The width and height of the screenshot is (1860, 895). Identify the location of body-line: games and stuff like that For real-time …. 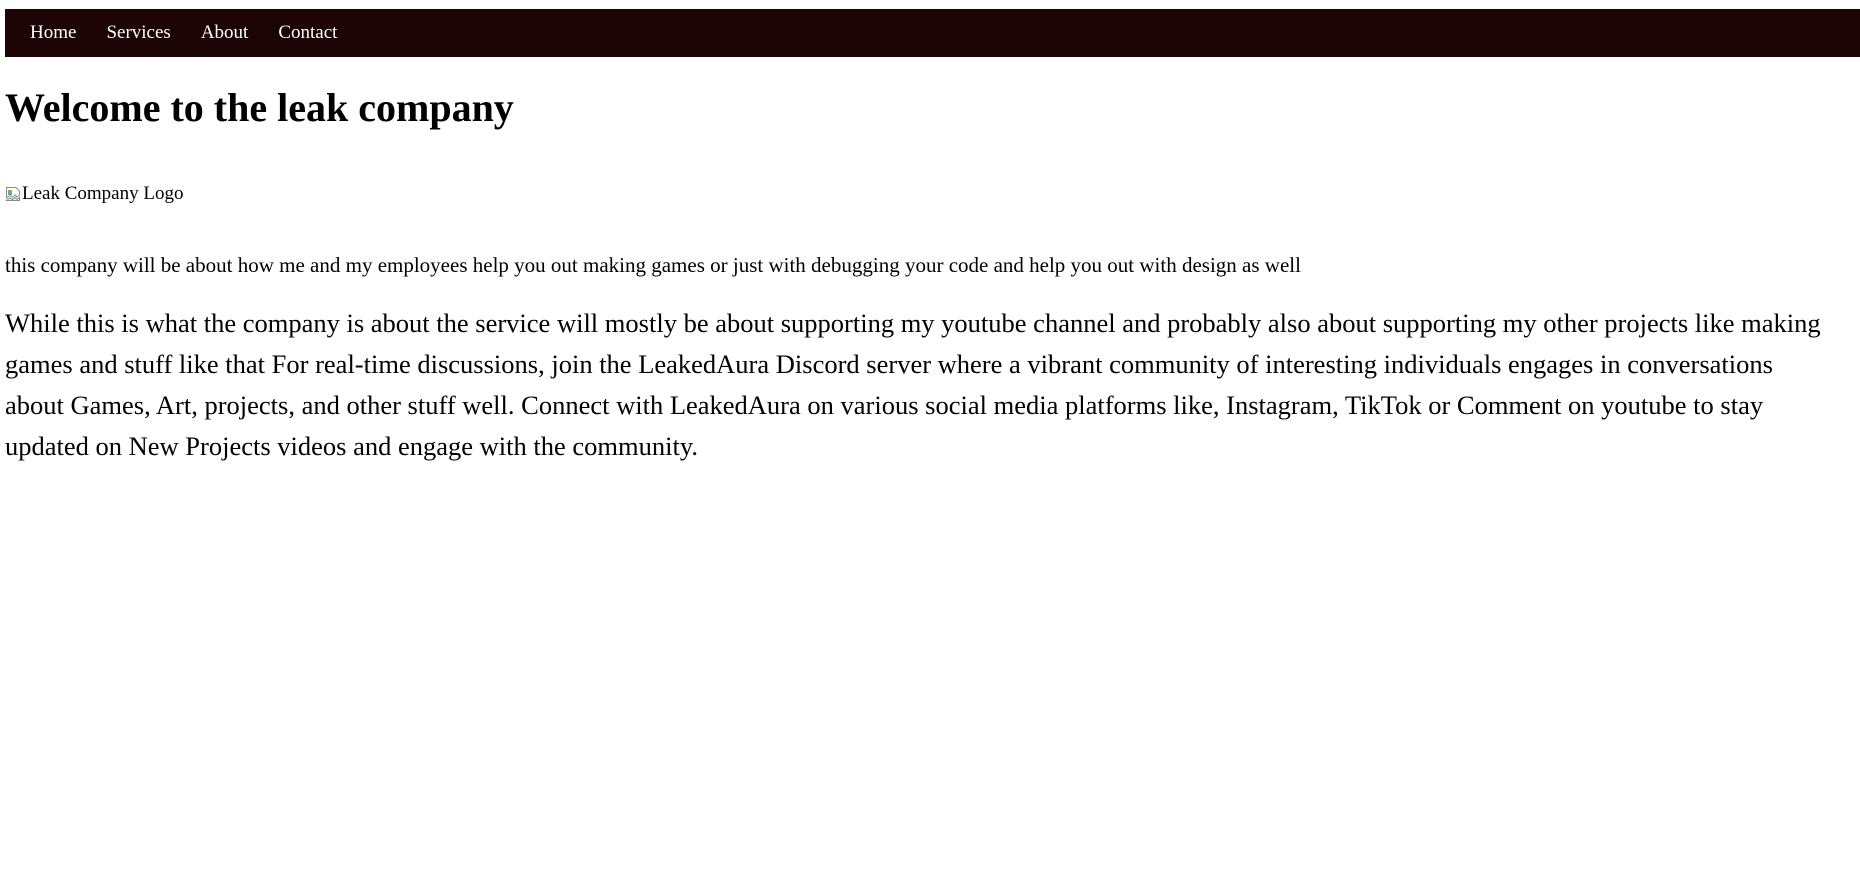
(889, 364).